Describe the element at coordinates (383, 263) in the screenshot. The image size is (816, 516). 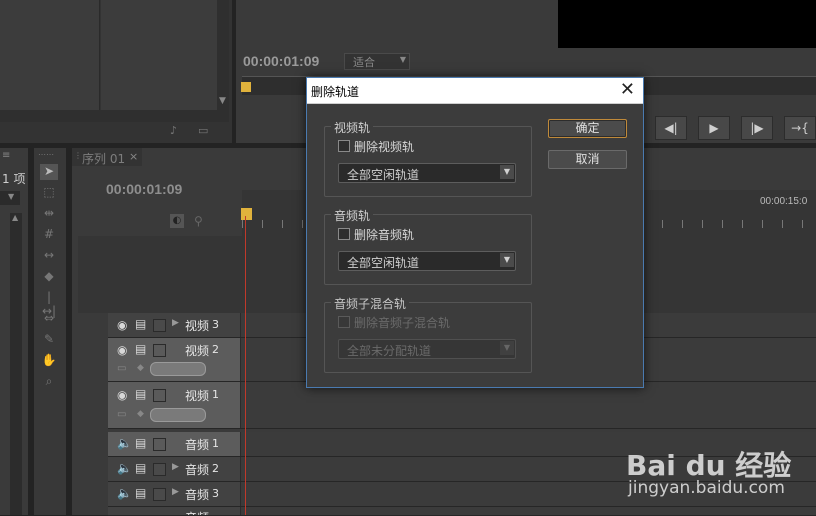
I see `audio-track-select-value: 全部空闲轨道` at that location.